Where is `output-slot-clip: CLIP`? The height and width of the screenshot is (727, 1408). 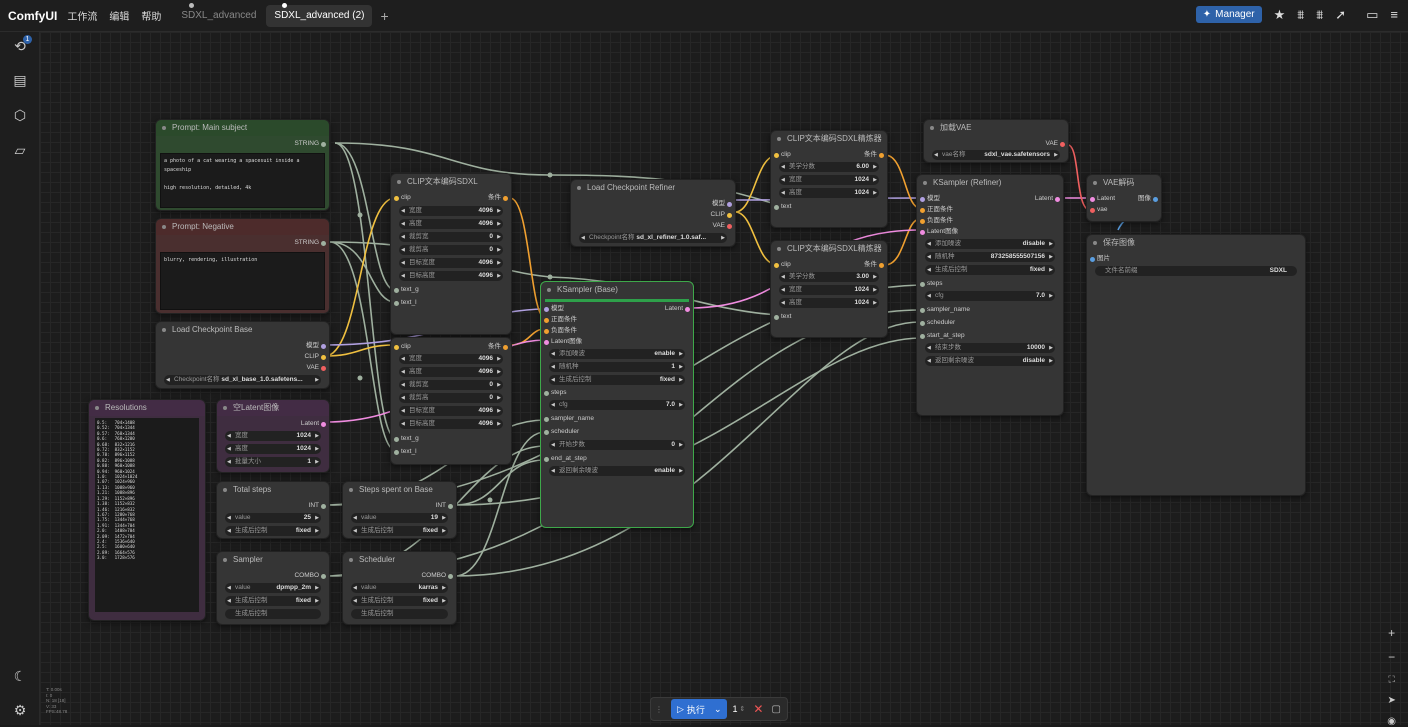
output-slot-clip: CLIP is located at coordinates (242, 357).